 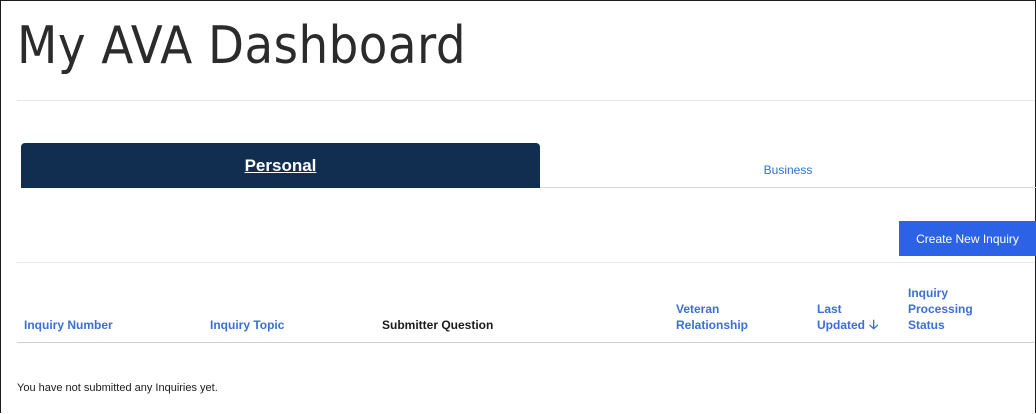 I want to click on column-header-inquiry-number: Inquiry Number, so click(x=68, y=325).